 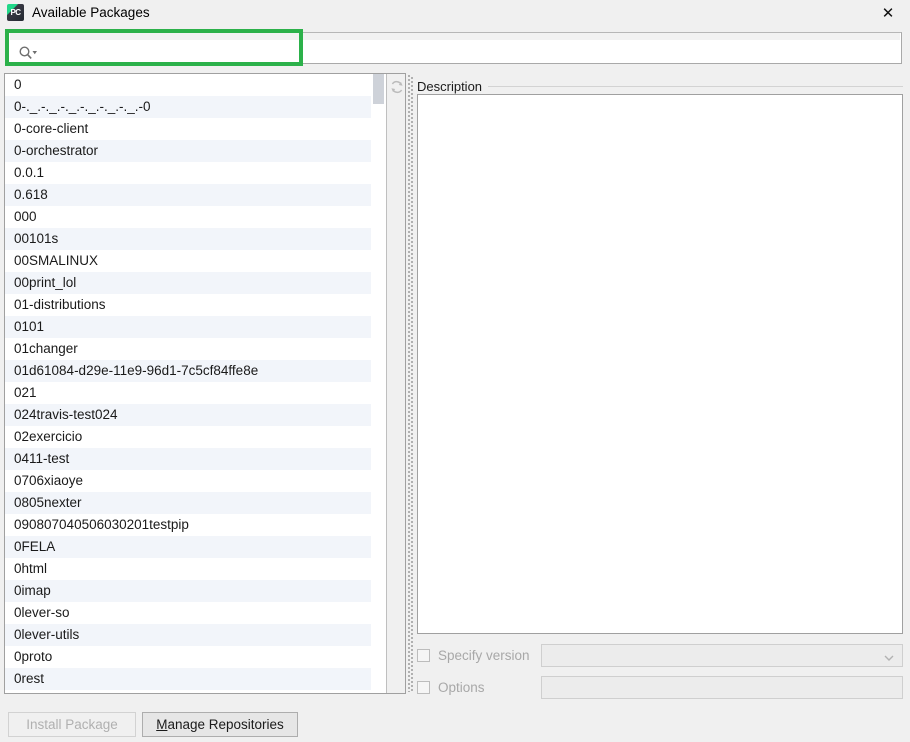 I want to click on package-list-item: 01changer, so click(x=188, y=349).